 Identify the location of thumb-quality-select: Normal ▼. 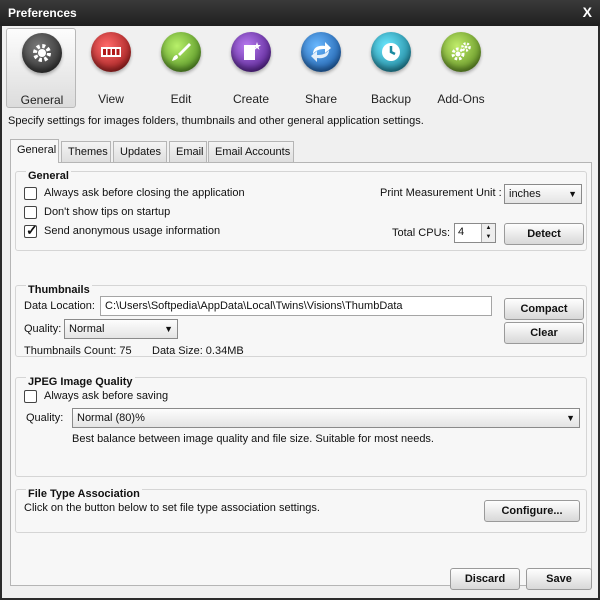
(121, 329).